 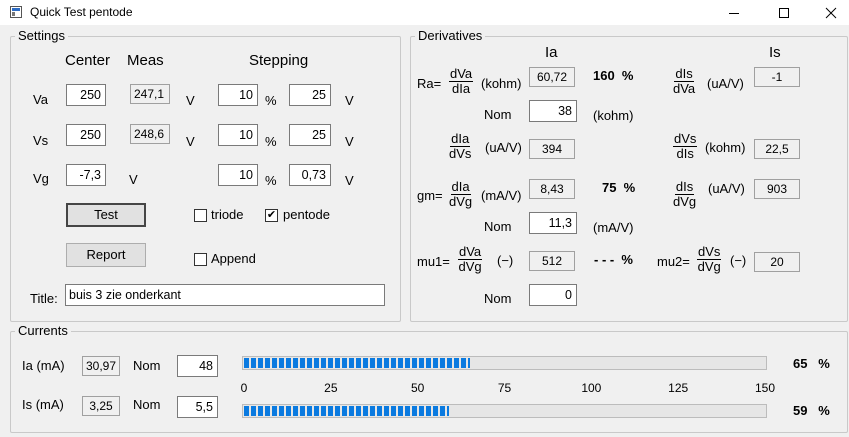 I want to click on fraction-numerator: dIs, so click(x=684, y=74).